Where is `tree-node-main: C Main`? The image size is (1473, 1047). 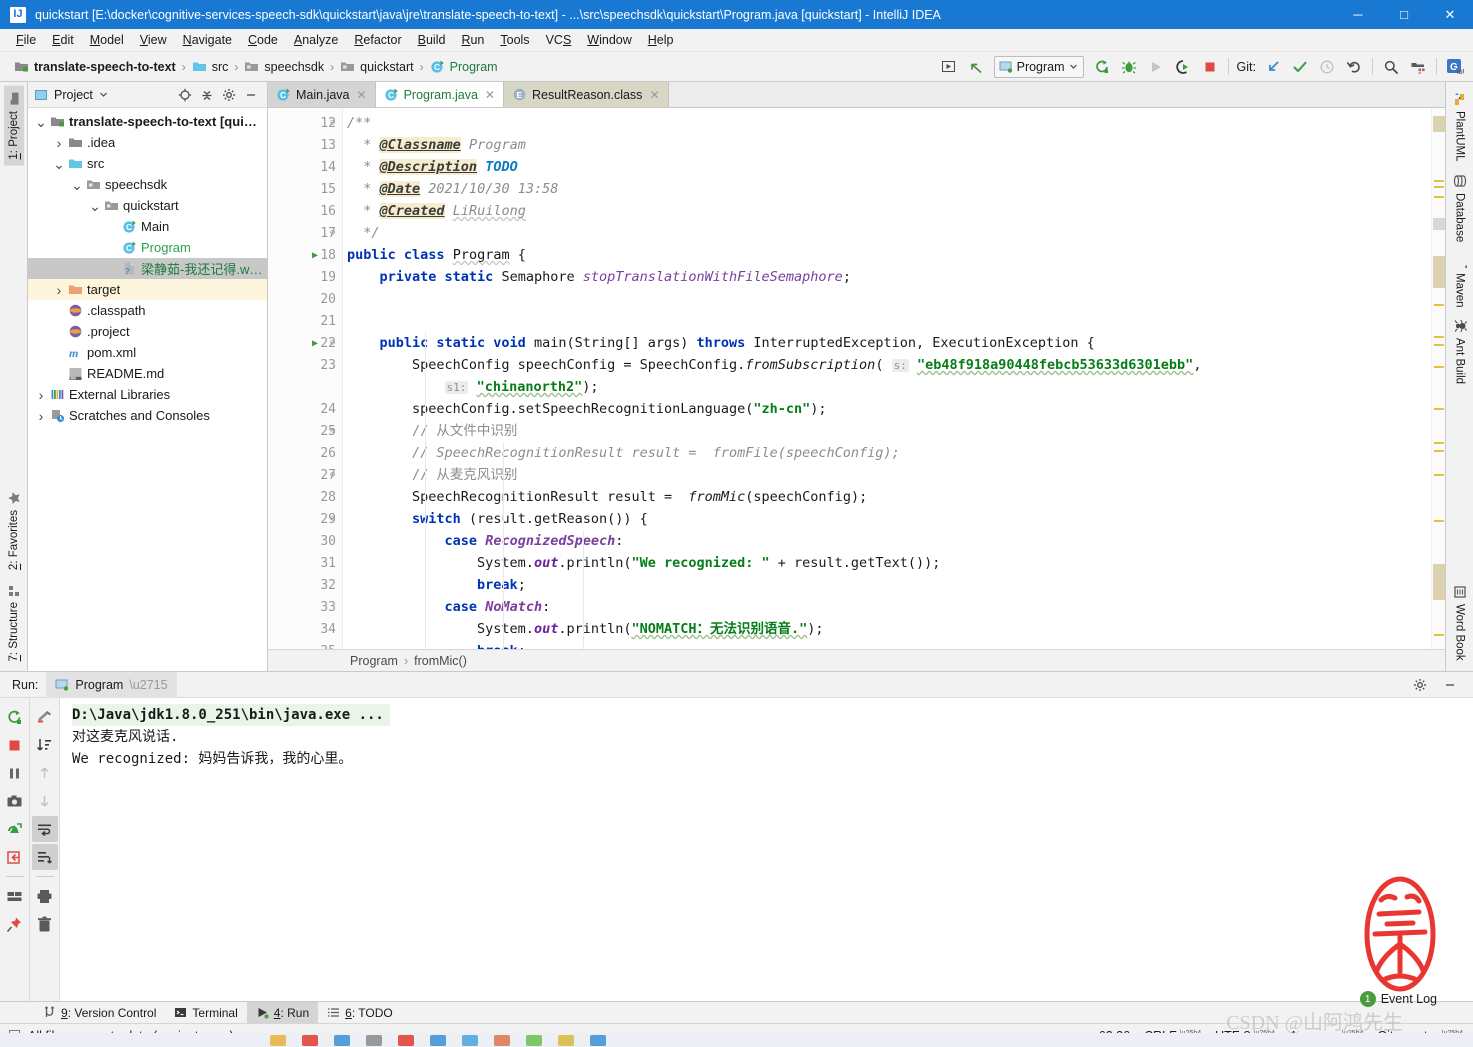
tree-node-main: C Main is located at coordinates (147, 226).